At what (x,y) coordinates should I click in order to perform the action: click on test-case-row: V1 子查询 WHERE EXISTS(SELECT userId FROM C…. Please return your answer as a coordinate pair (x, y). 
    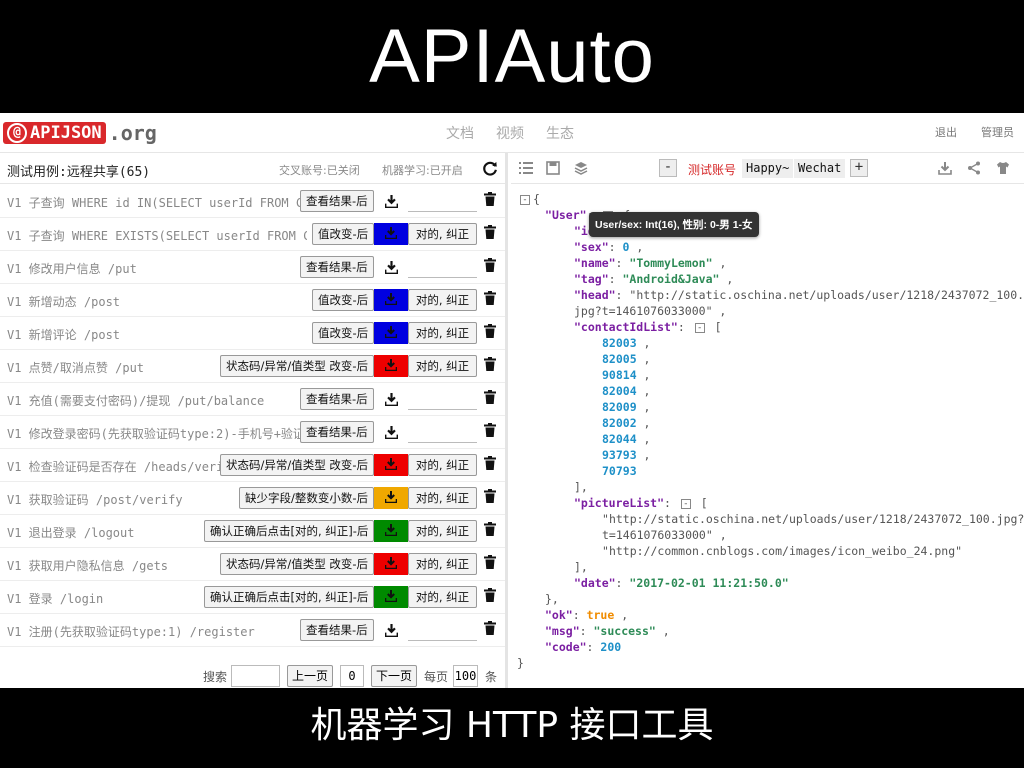
    Looking at the image, I should click on (252, 234).